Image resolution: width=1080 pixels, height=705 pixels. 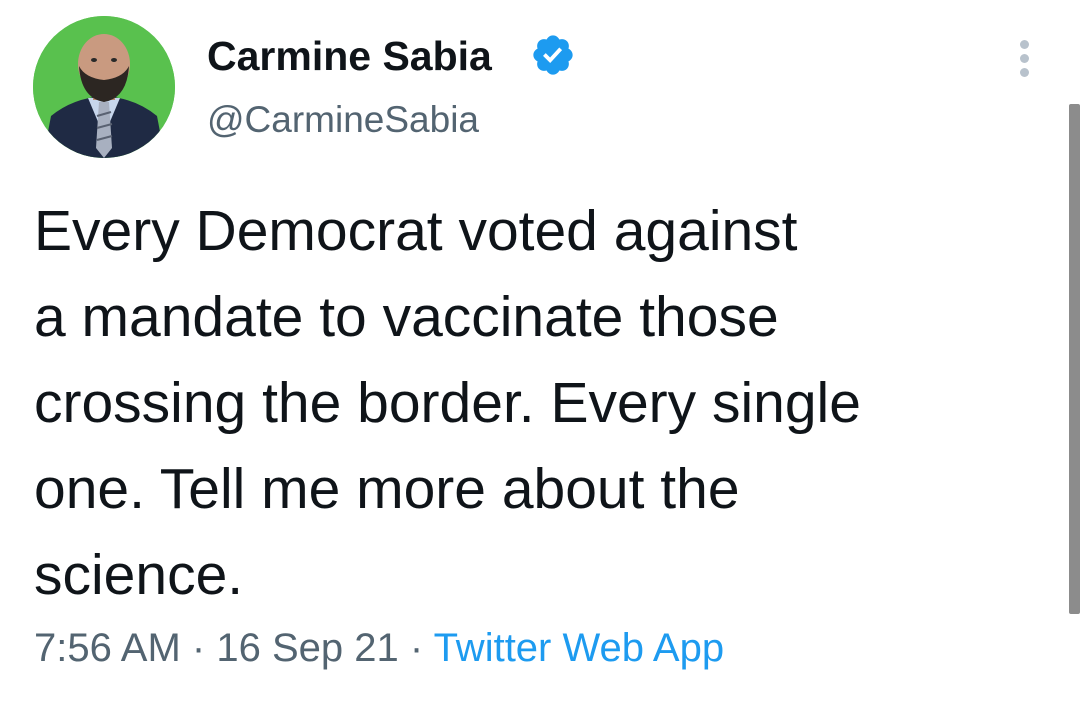 I want to click on tweet-text-line: a mandate to vaccinate those, so click(x=406, y=317).